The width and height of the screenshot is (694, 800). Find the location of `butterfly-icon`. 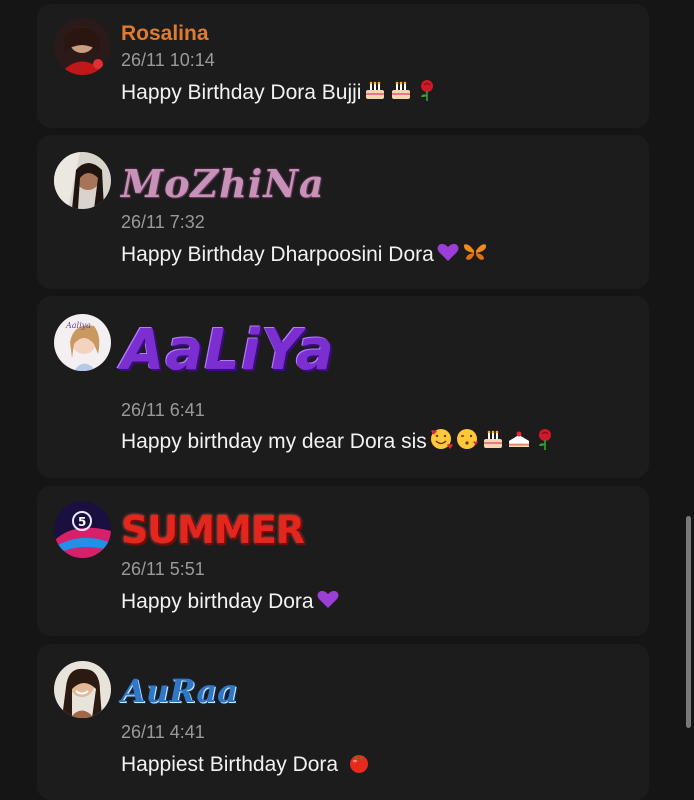

butterfly-icon is located at coordinates (475, 255).